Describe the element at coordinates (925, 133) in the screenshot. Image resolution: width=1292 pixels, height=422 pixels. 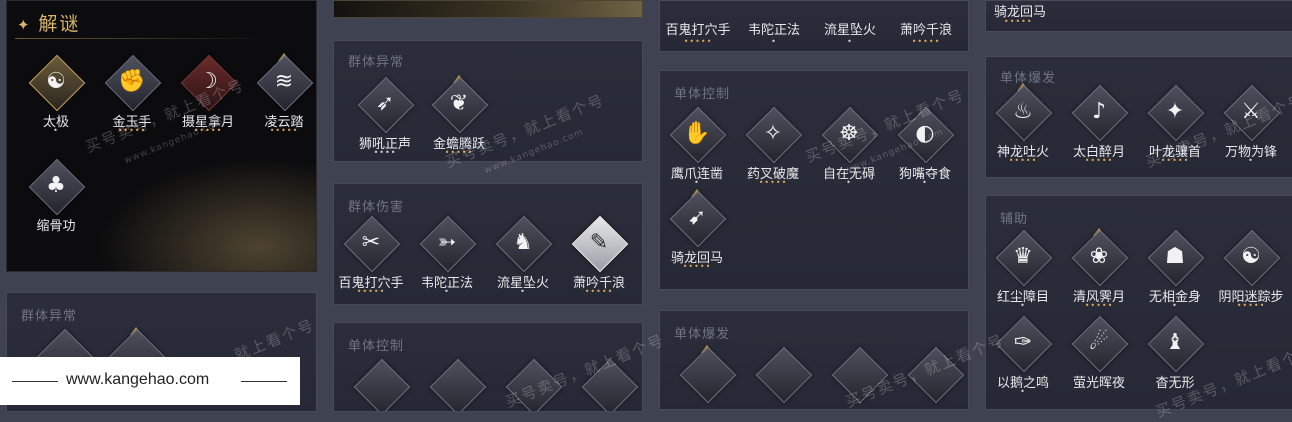
I see `skill-icon: ◐` at that location.